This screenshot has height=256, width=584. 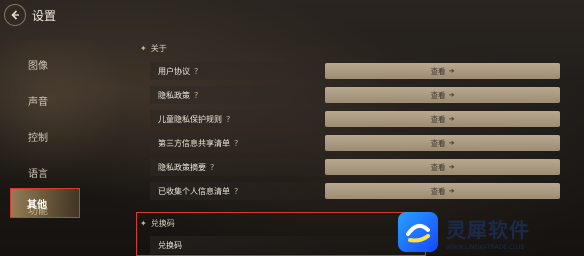 What do you see at coordinates (45, 172) in the screenshot?
I see `sidebar-item-language: 语言` at bounding box center [45, 172].